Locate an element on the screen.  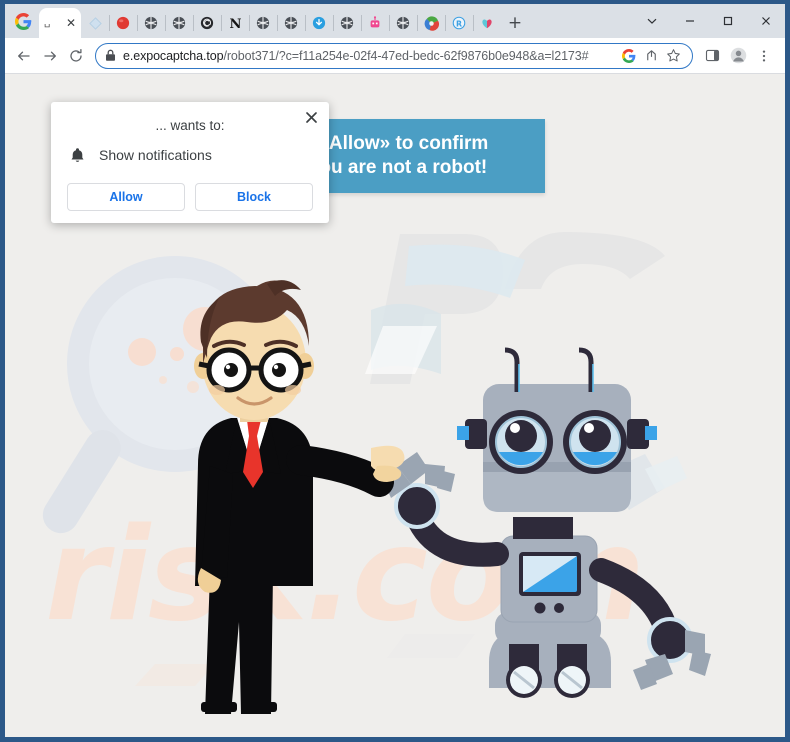
tab-registered-blue-icon: R is located at coordinates (459, 23).